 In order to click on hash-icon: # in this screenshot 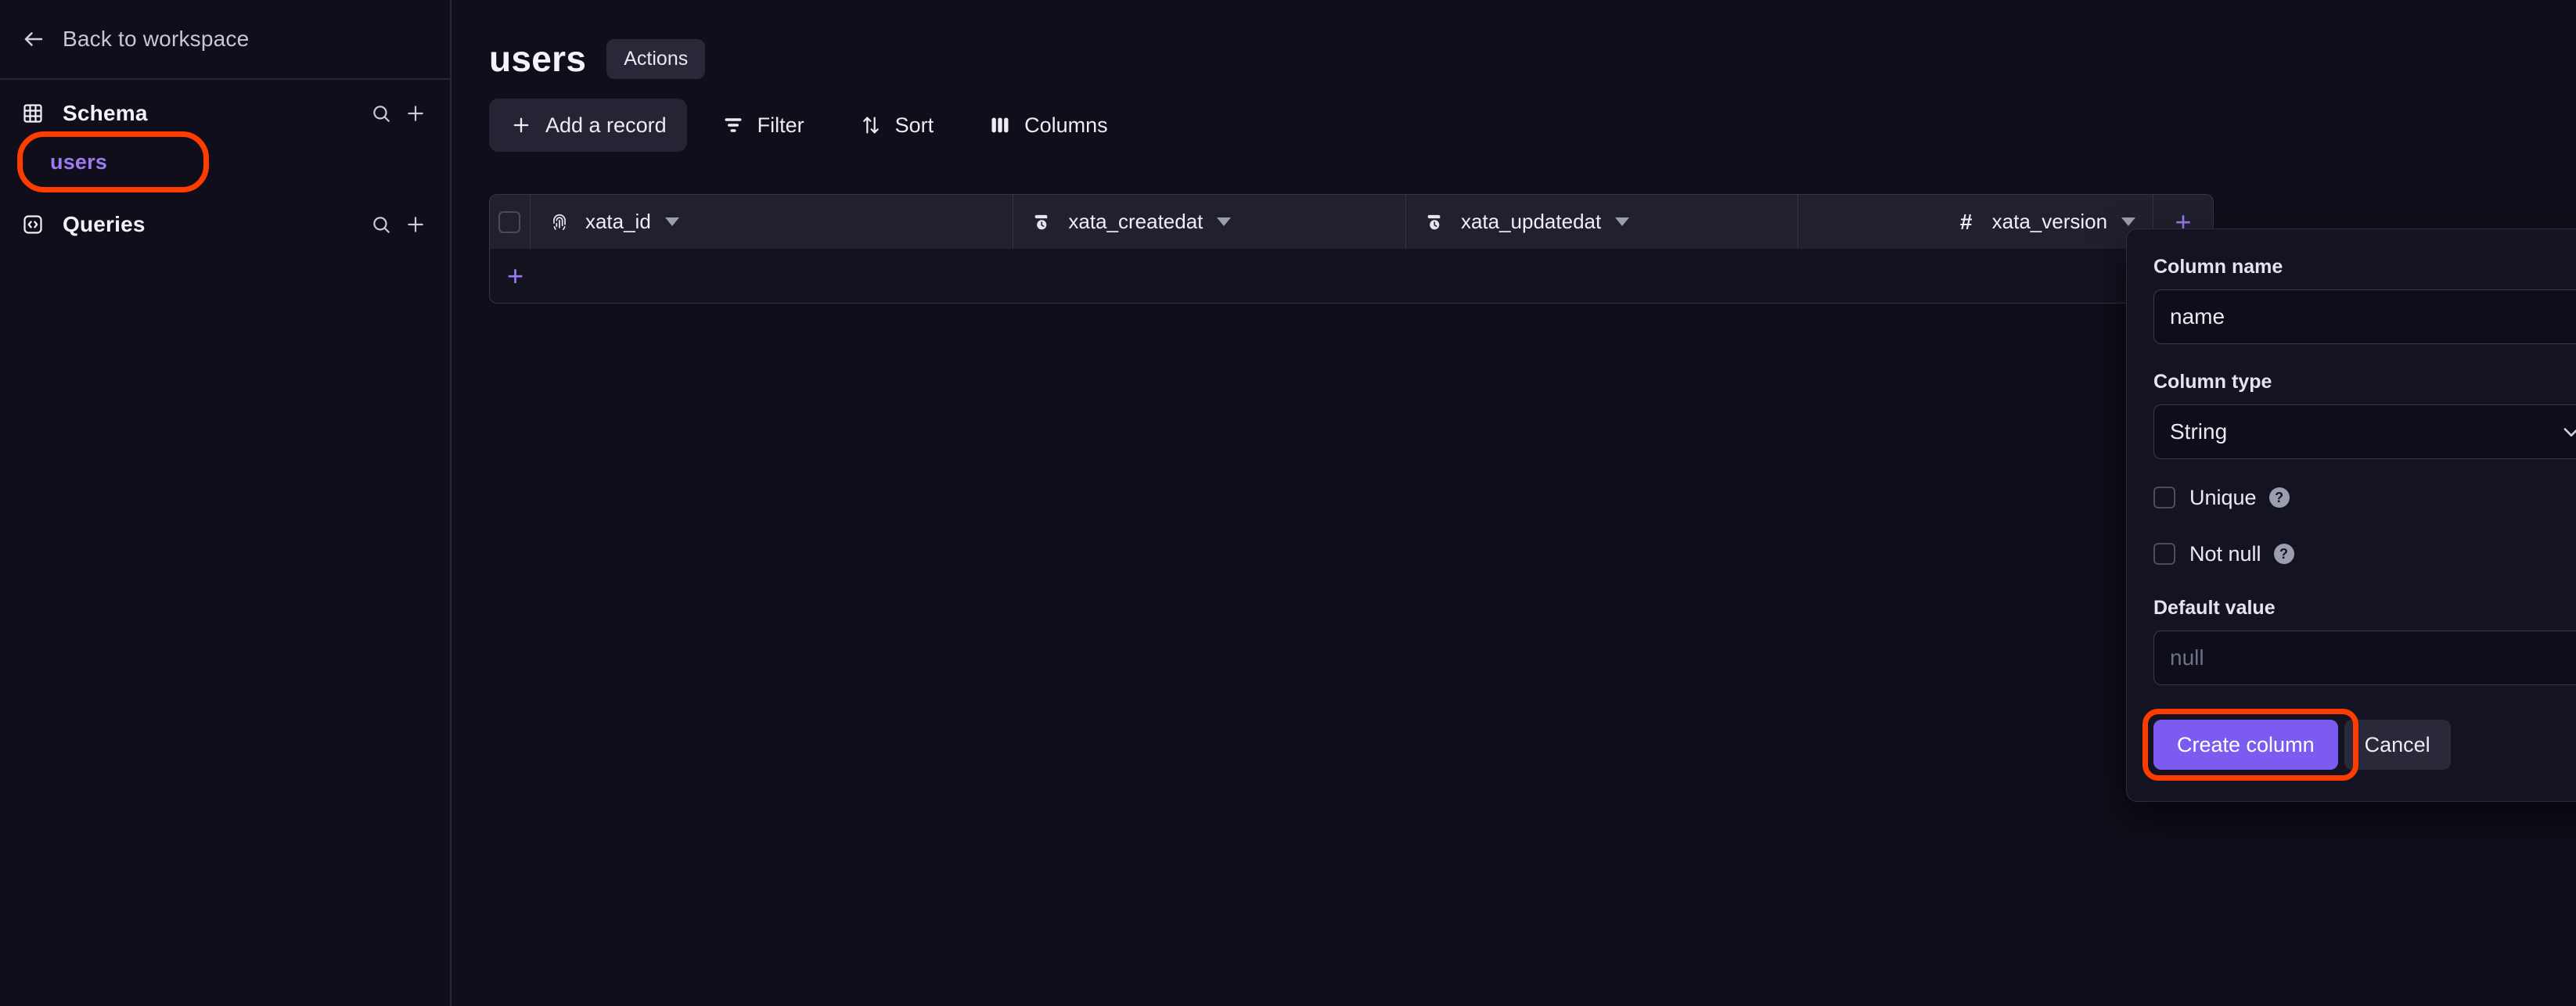, I will do `click(1966, 221)`.